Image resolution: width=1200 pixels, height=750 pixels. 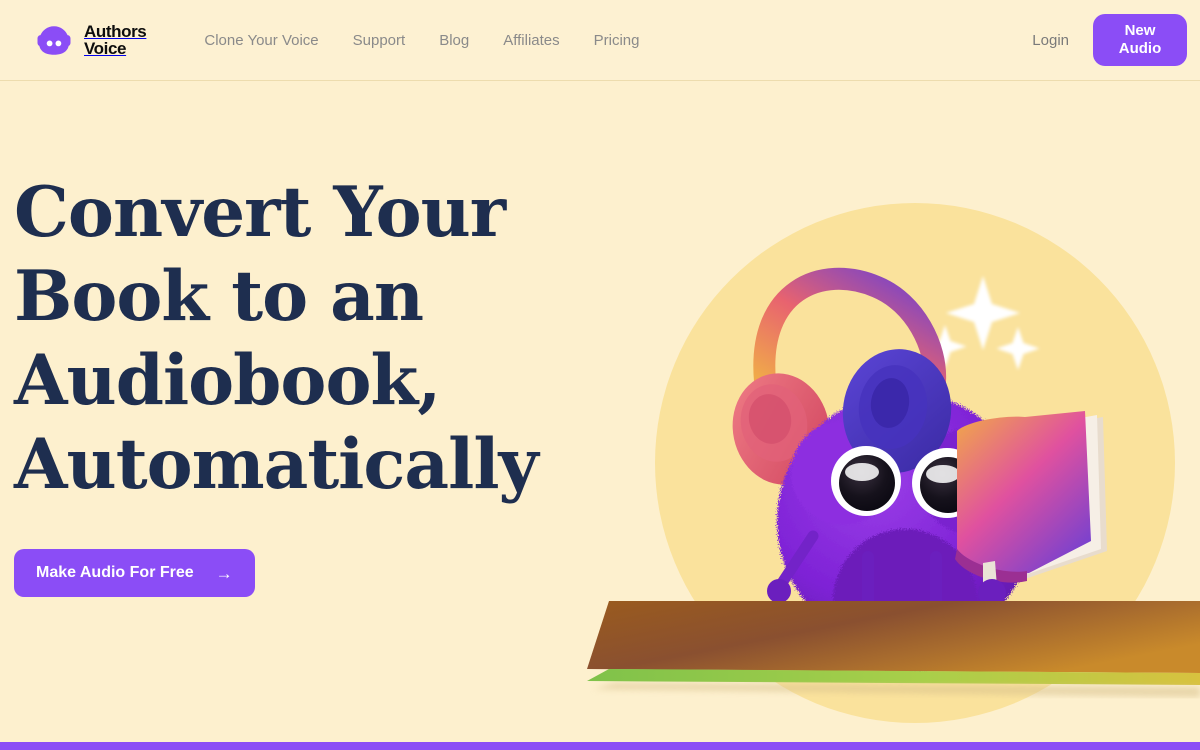 I want to click on login-link: Login, so click(x=1050, y=40).